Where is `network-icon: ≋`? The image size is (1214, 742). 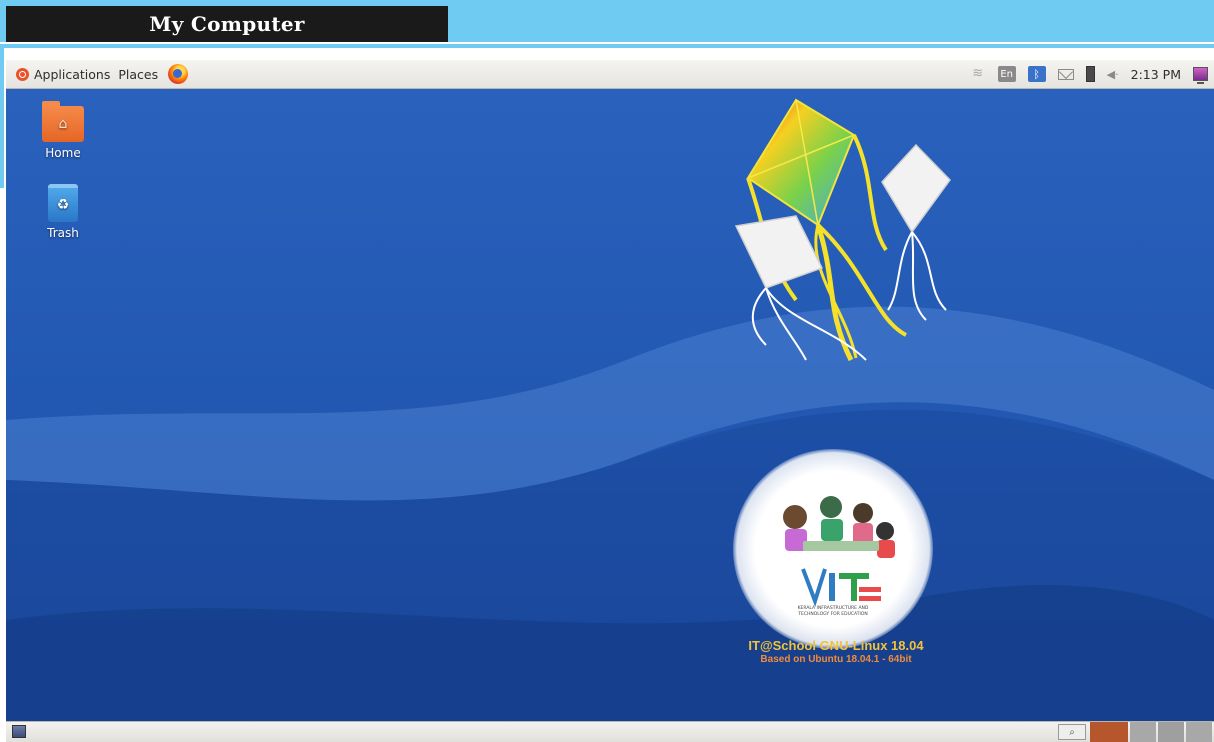
network-icon: ≋ is located at coordinates (978, 74).